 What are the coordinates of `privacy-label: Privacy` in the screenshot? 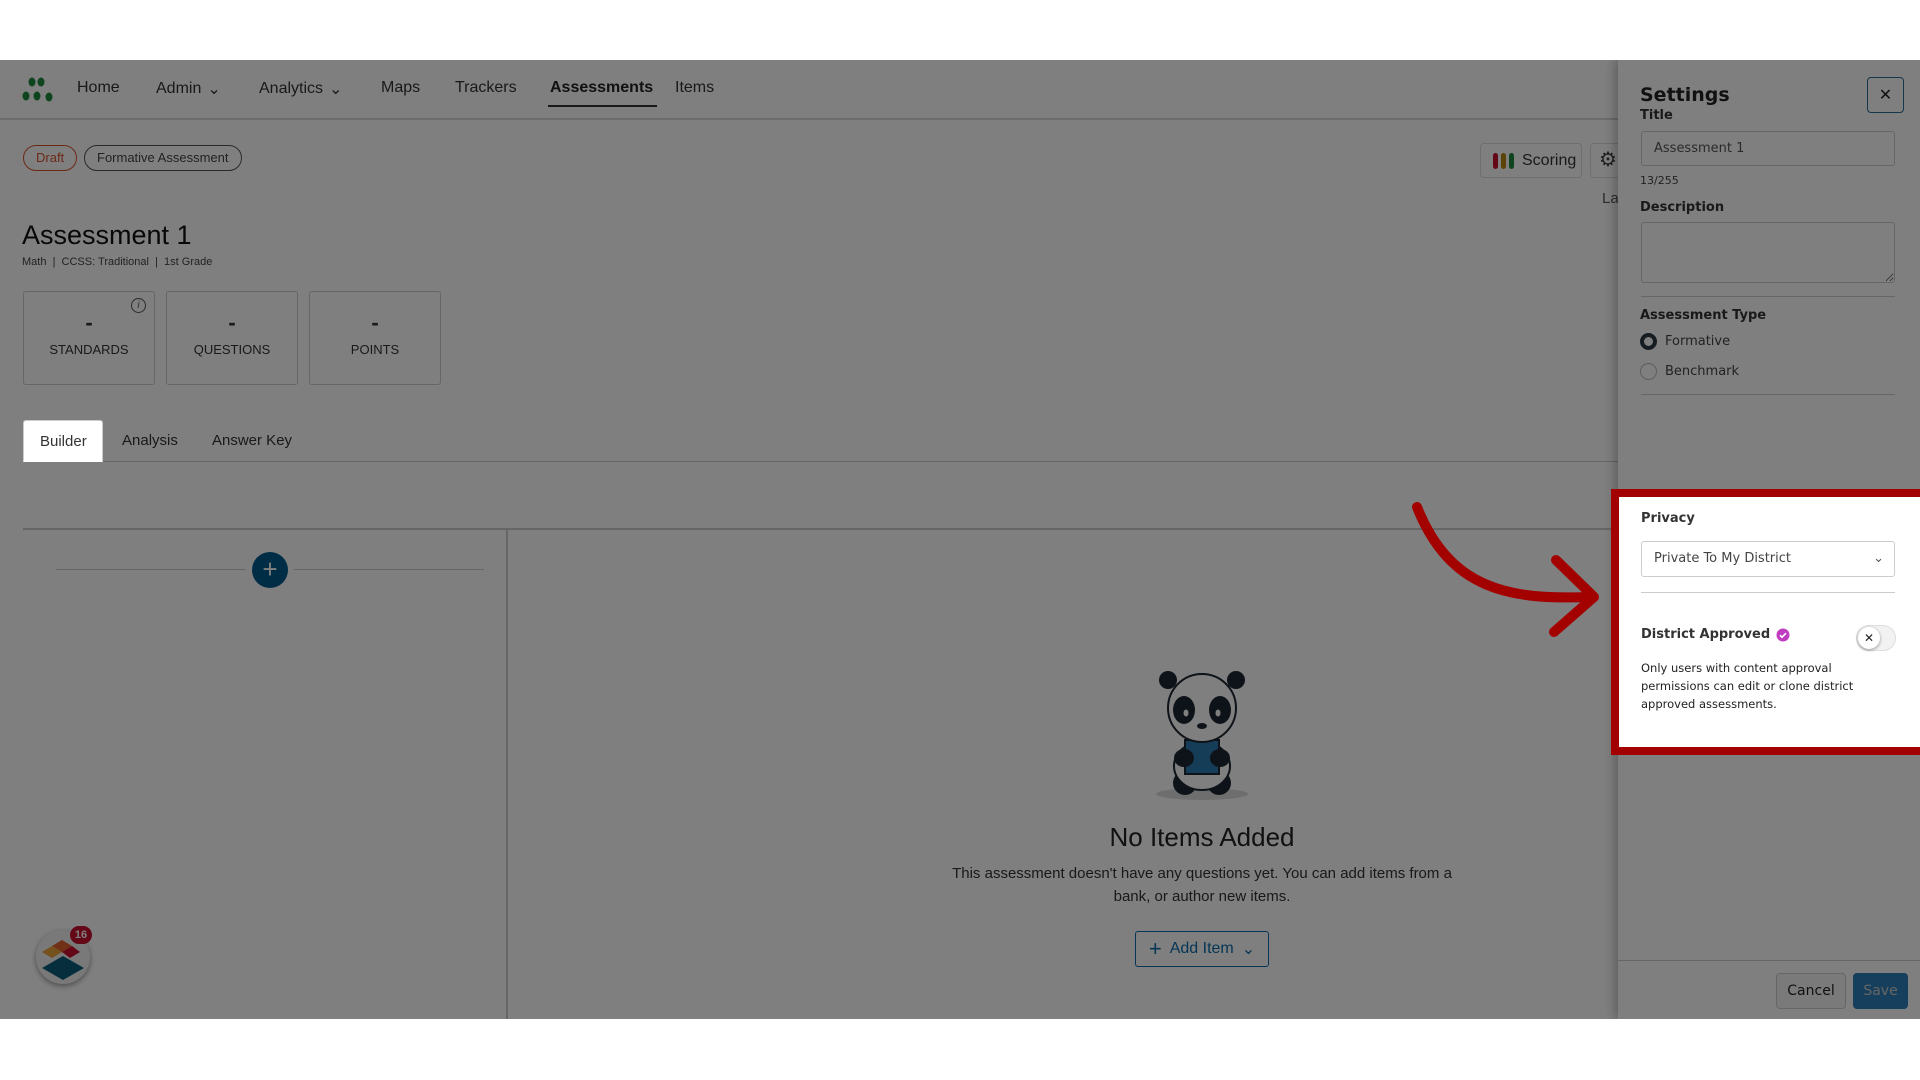 It's located at (1668, 518).